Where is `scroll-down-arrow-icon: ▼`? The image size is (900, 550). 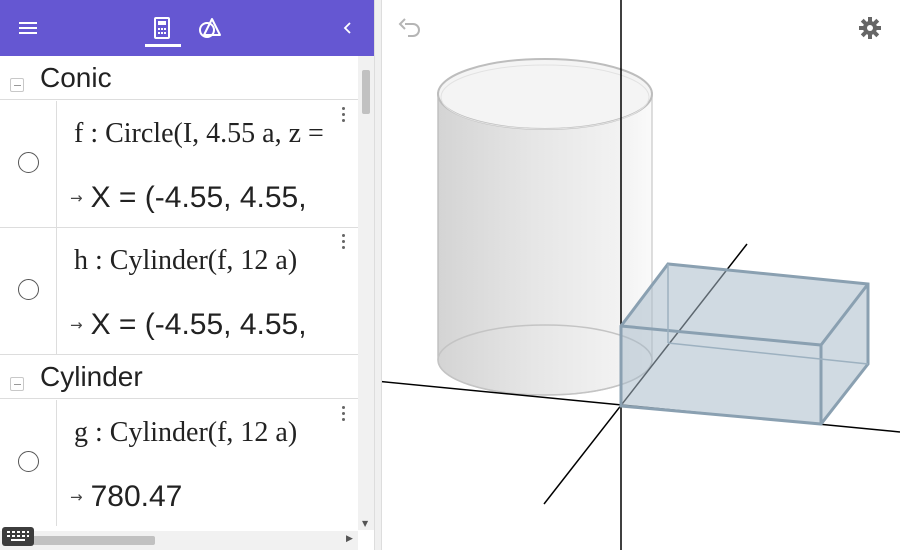
scroll-down-arrow-icon: ▼ is located at coordinates (365, 523).